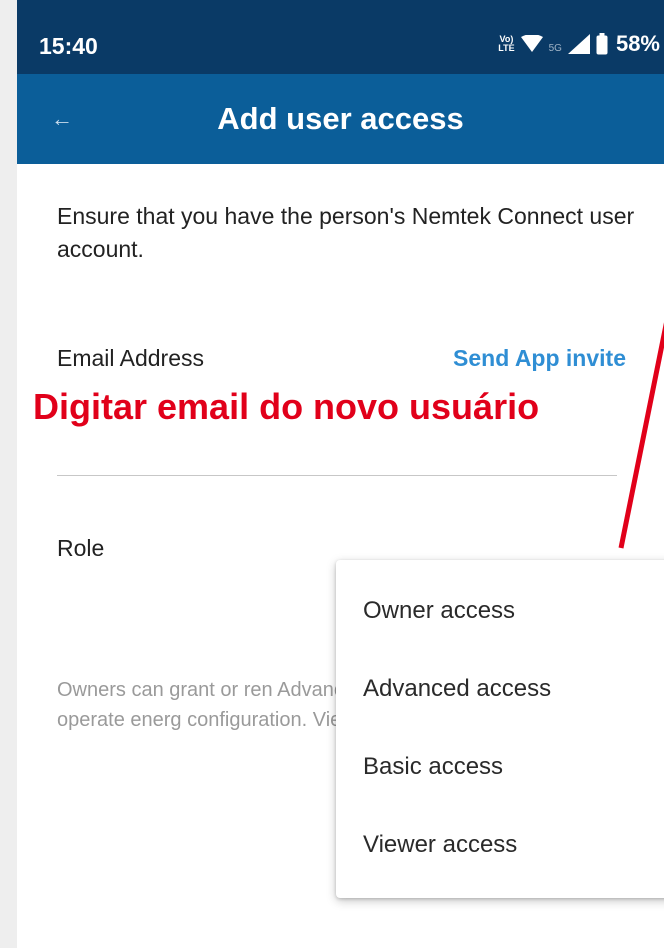 Image resolution: width=664 pixels, height=948 pixels. What do you see at coordinates (578, 44) in the screenshot?
I see `signal-icon` at bounding box center [578, 44].